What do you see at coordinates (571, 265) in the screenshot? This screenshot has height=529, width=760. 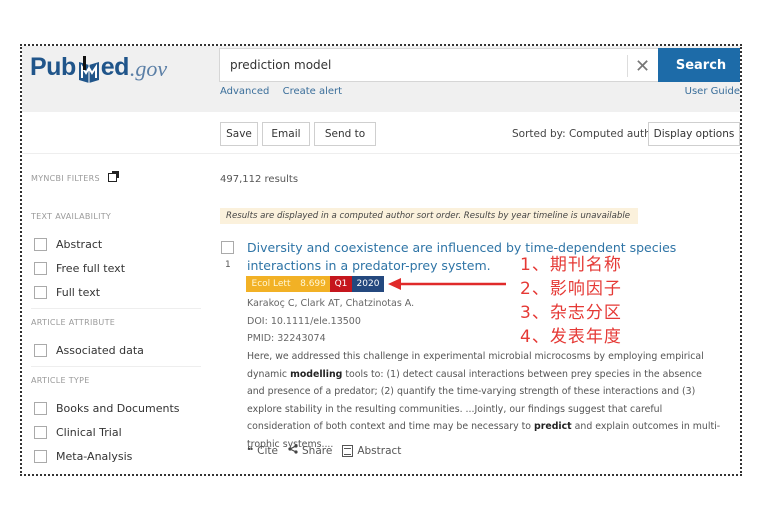 I see `annotation-journal-name: 1、期刊名称` at bounding box center [571, 265].